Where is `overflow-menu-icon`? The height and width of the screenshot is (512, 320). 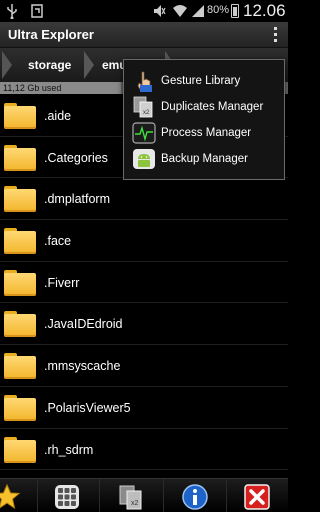 overflow-menu-icon is located at coordinates (276, 35).